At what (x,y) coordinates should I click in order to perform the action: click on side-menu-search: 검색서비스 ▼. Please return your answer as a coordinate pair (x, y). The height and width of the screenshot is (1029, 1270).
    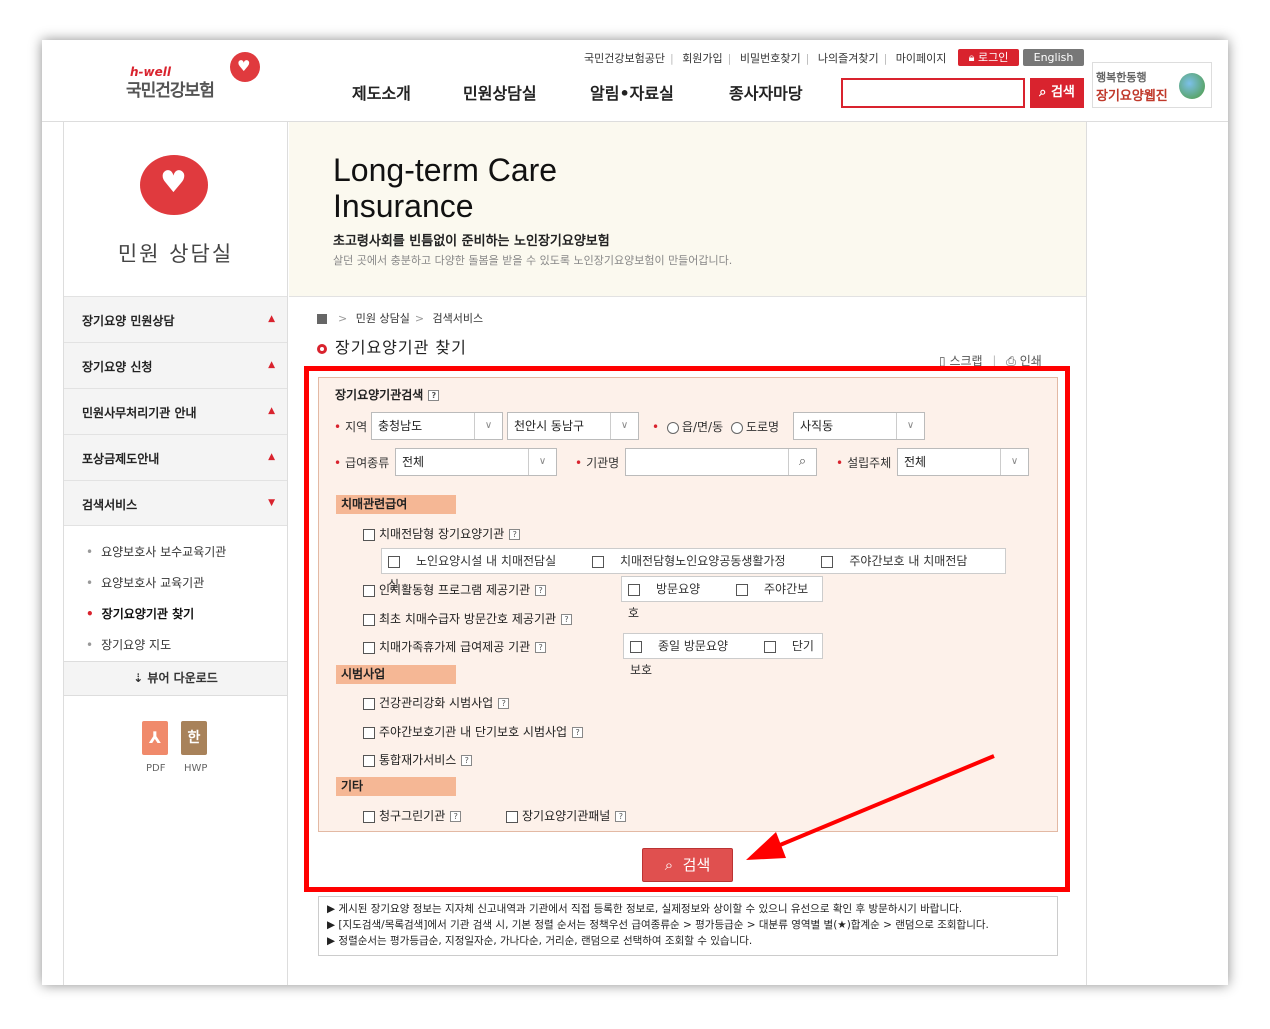
    Looking at the image, I should click on (175, 503).